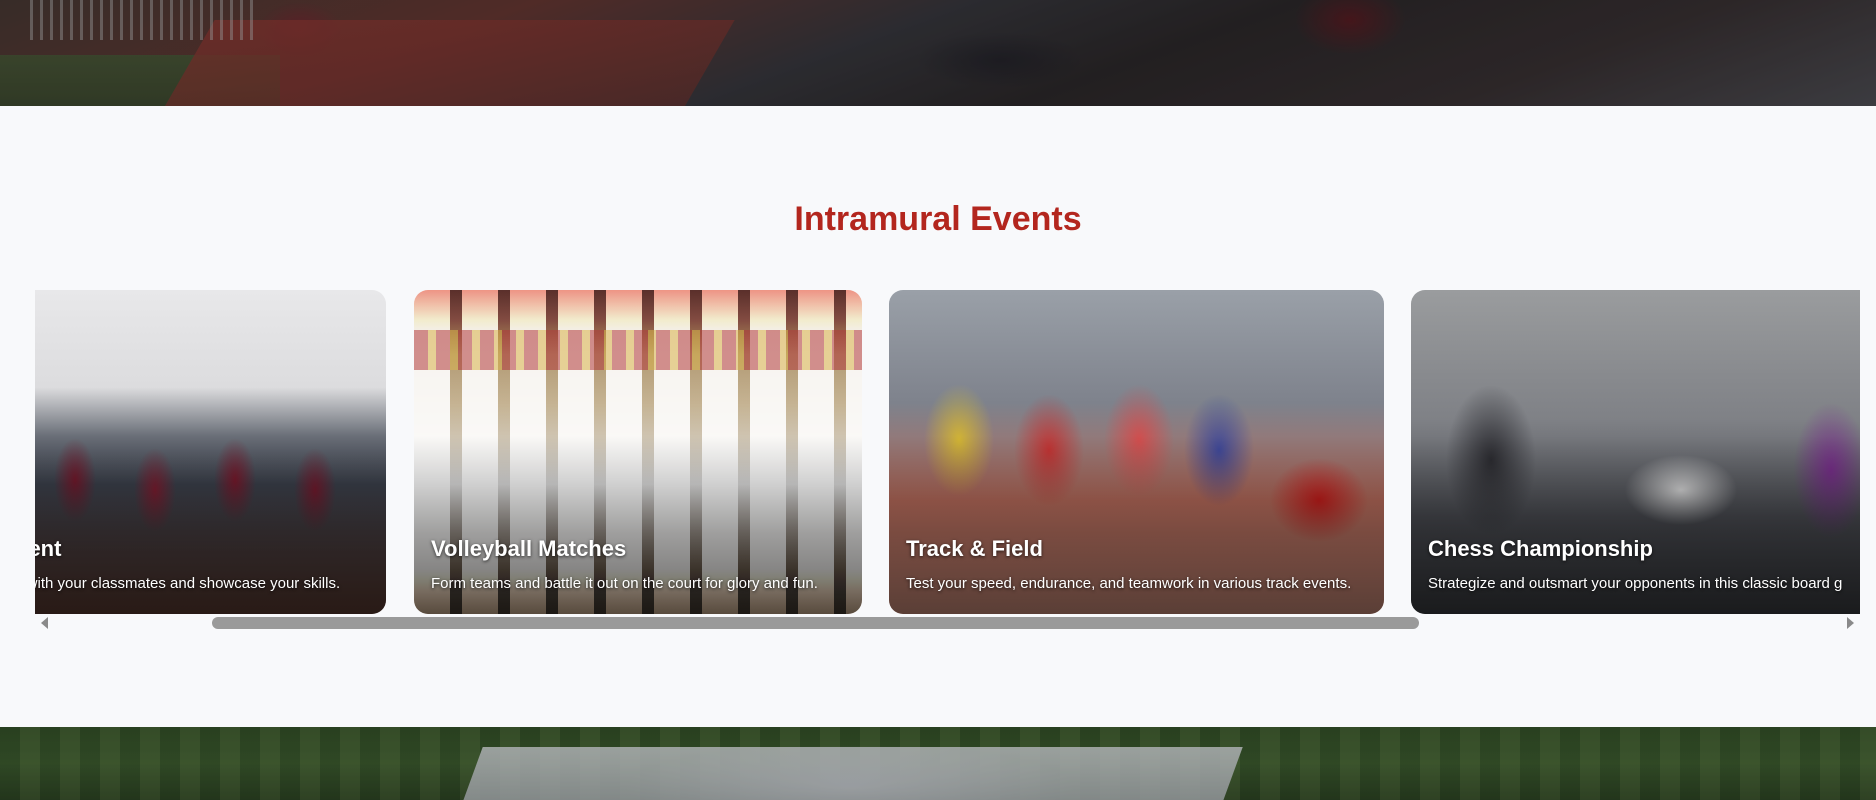  Describe the element at coordinates (815, 623) in the screenshot. I see `scrollbar-thumb` at that location.